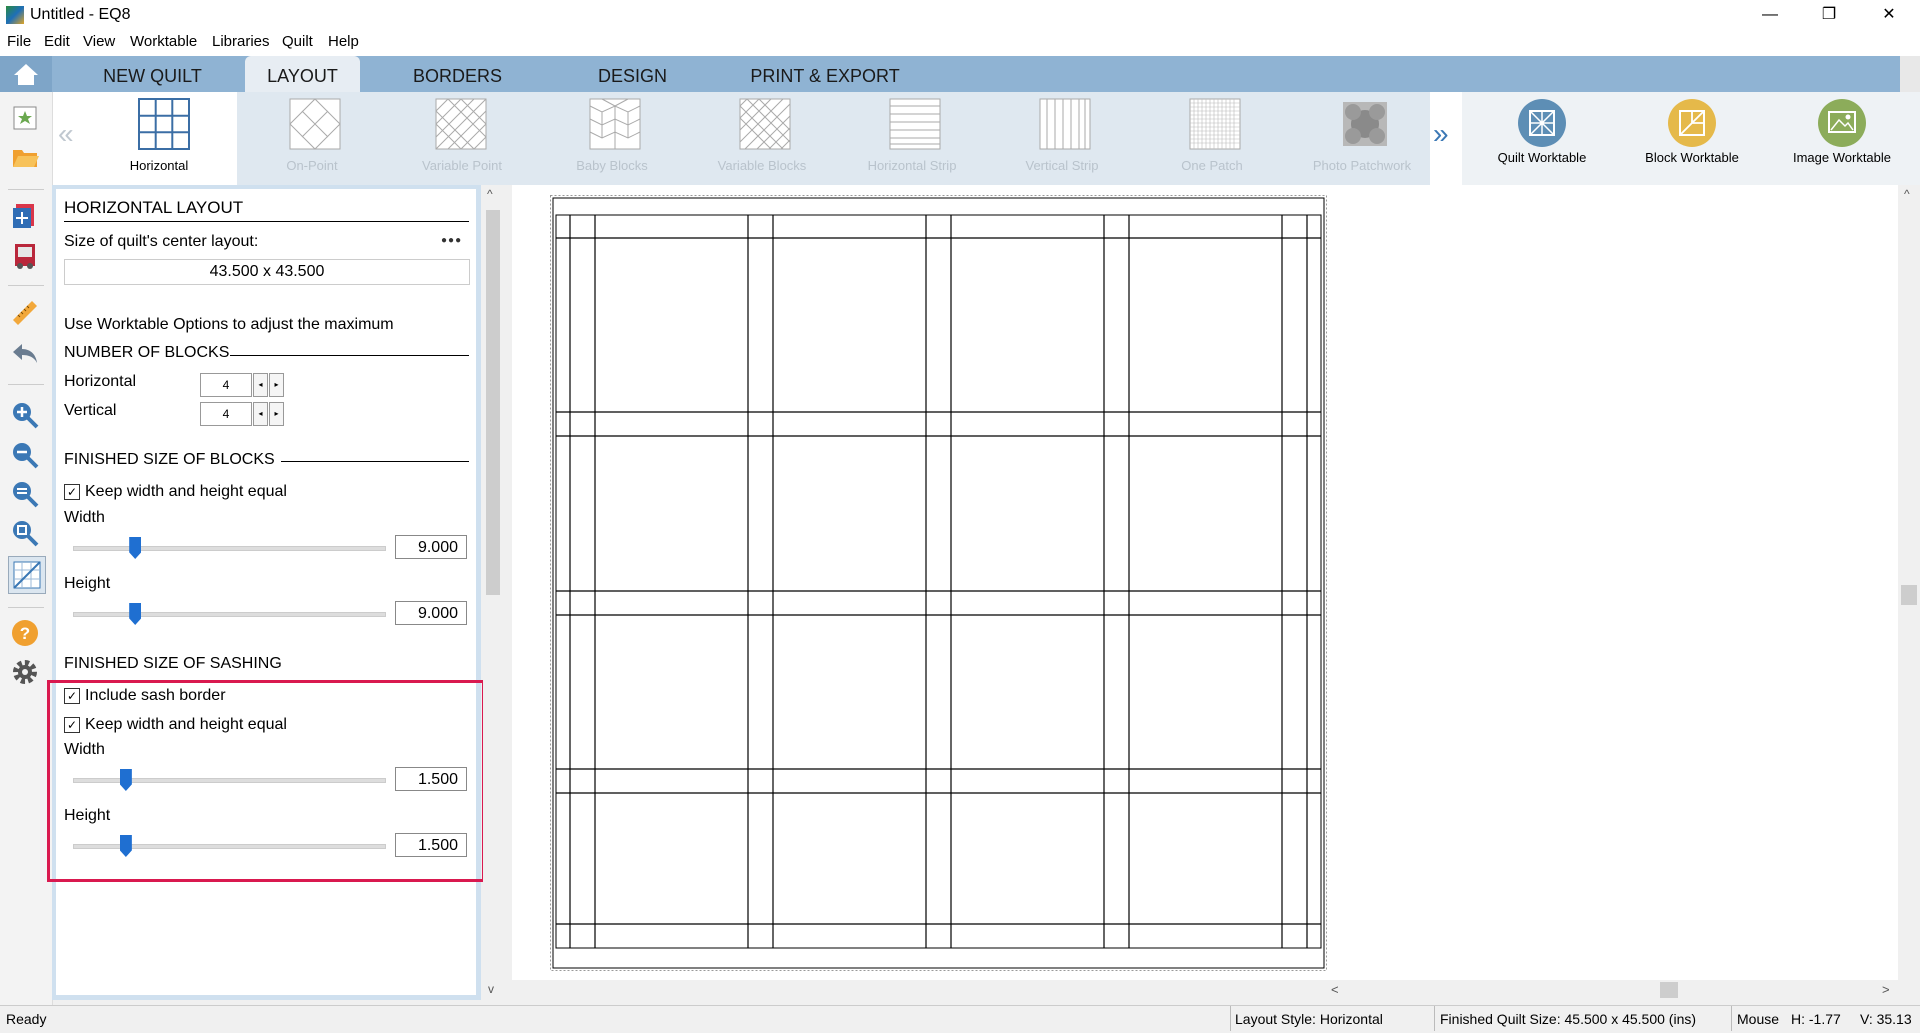 This screenshot has height=1033, width=1920. Describe the element at coordinates (1542, 123) in the screenshot. I see `quilt-worktable-icon` at that location.